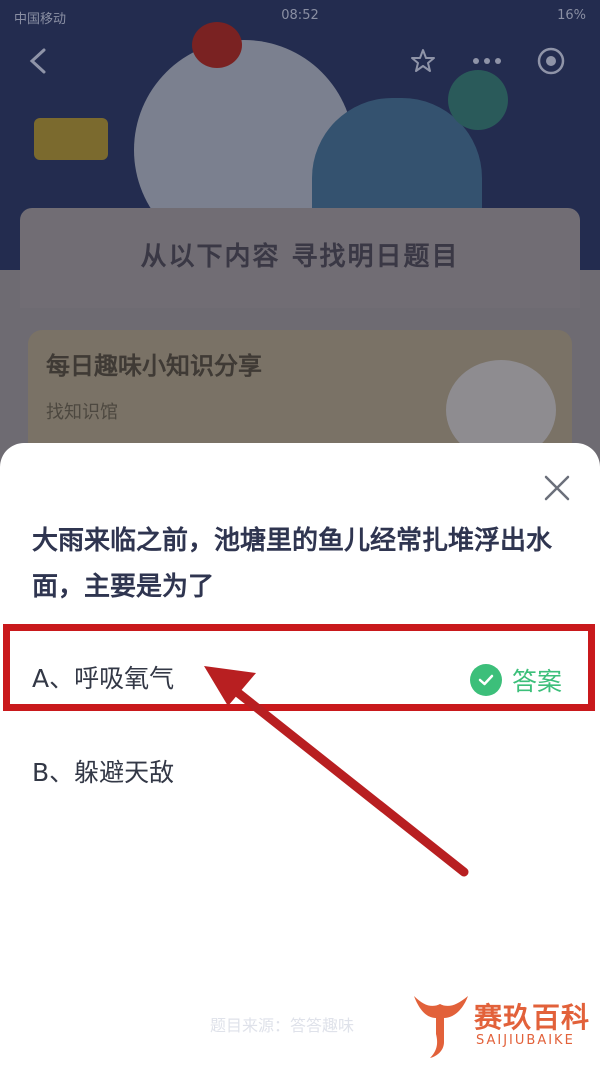  What do you see at coordinates (532, 1017) in the screenshot?
I see `watermark-text: 赛玖百科` at bounding box center [532, 1017].